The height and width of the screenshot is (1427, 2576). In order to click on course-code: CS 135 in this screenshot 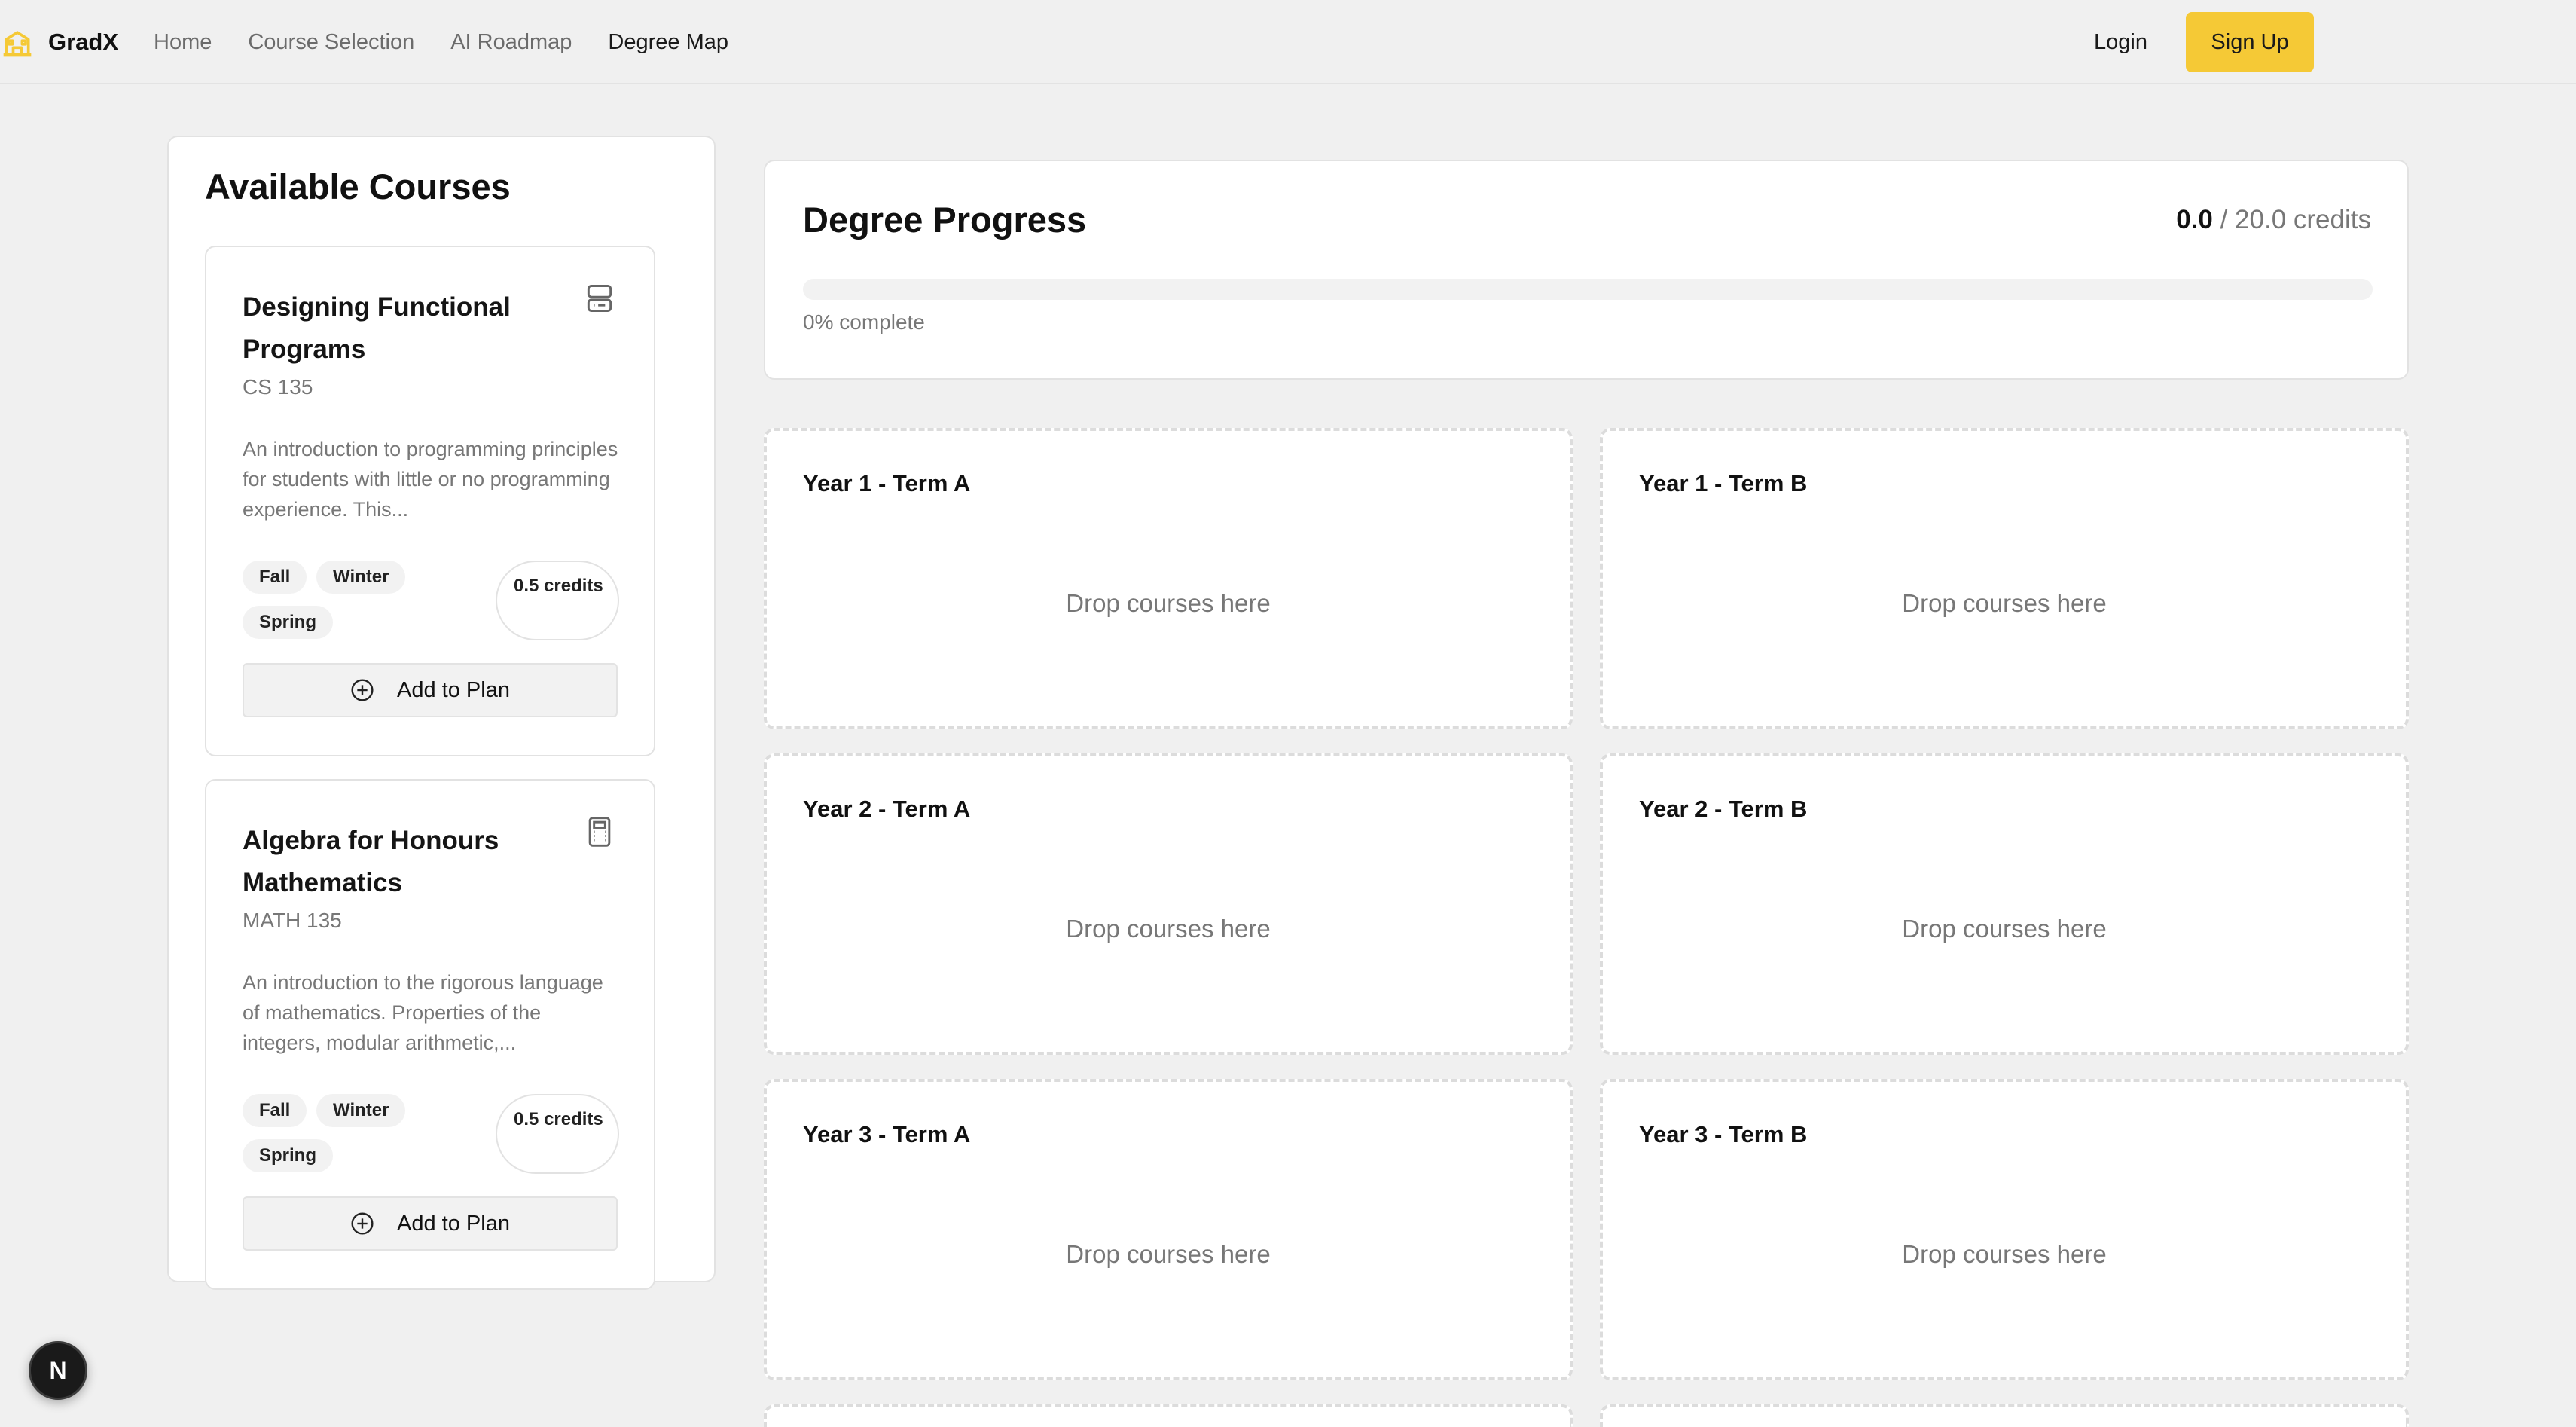, I will do `click(278, 387)`.